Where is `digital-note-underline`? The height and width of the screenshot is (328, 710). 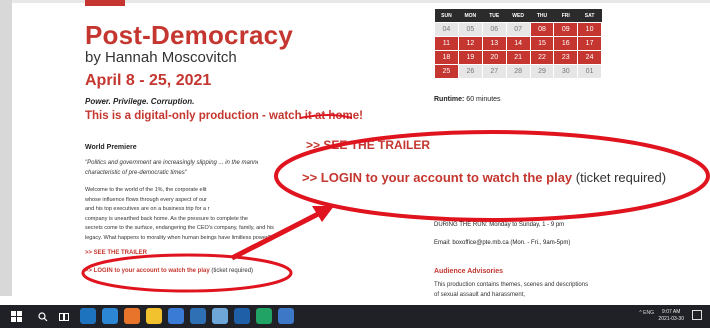 digital-note-underline is located at coordinates (326, 116).